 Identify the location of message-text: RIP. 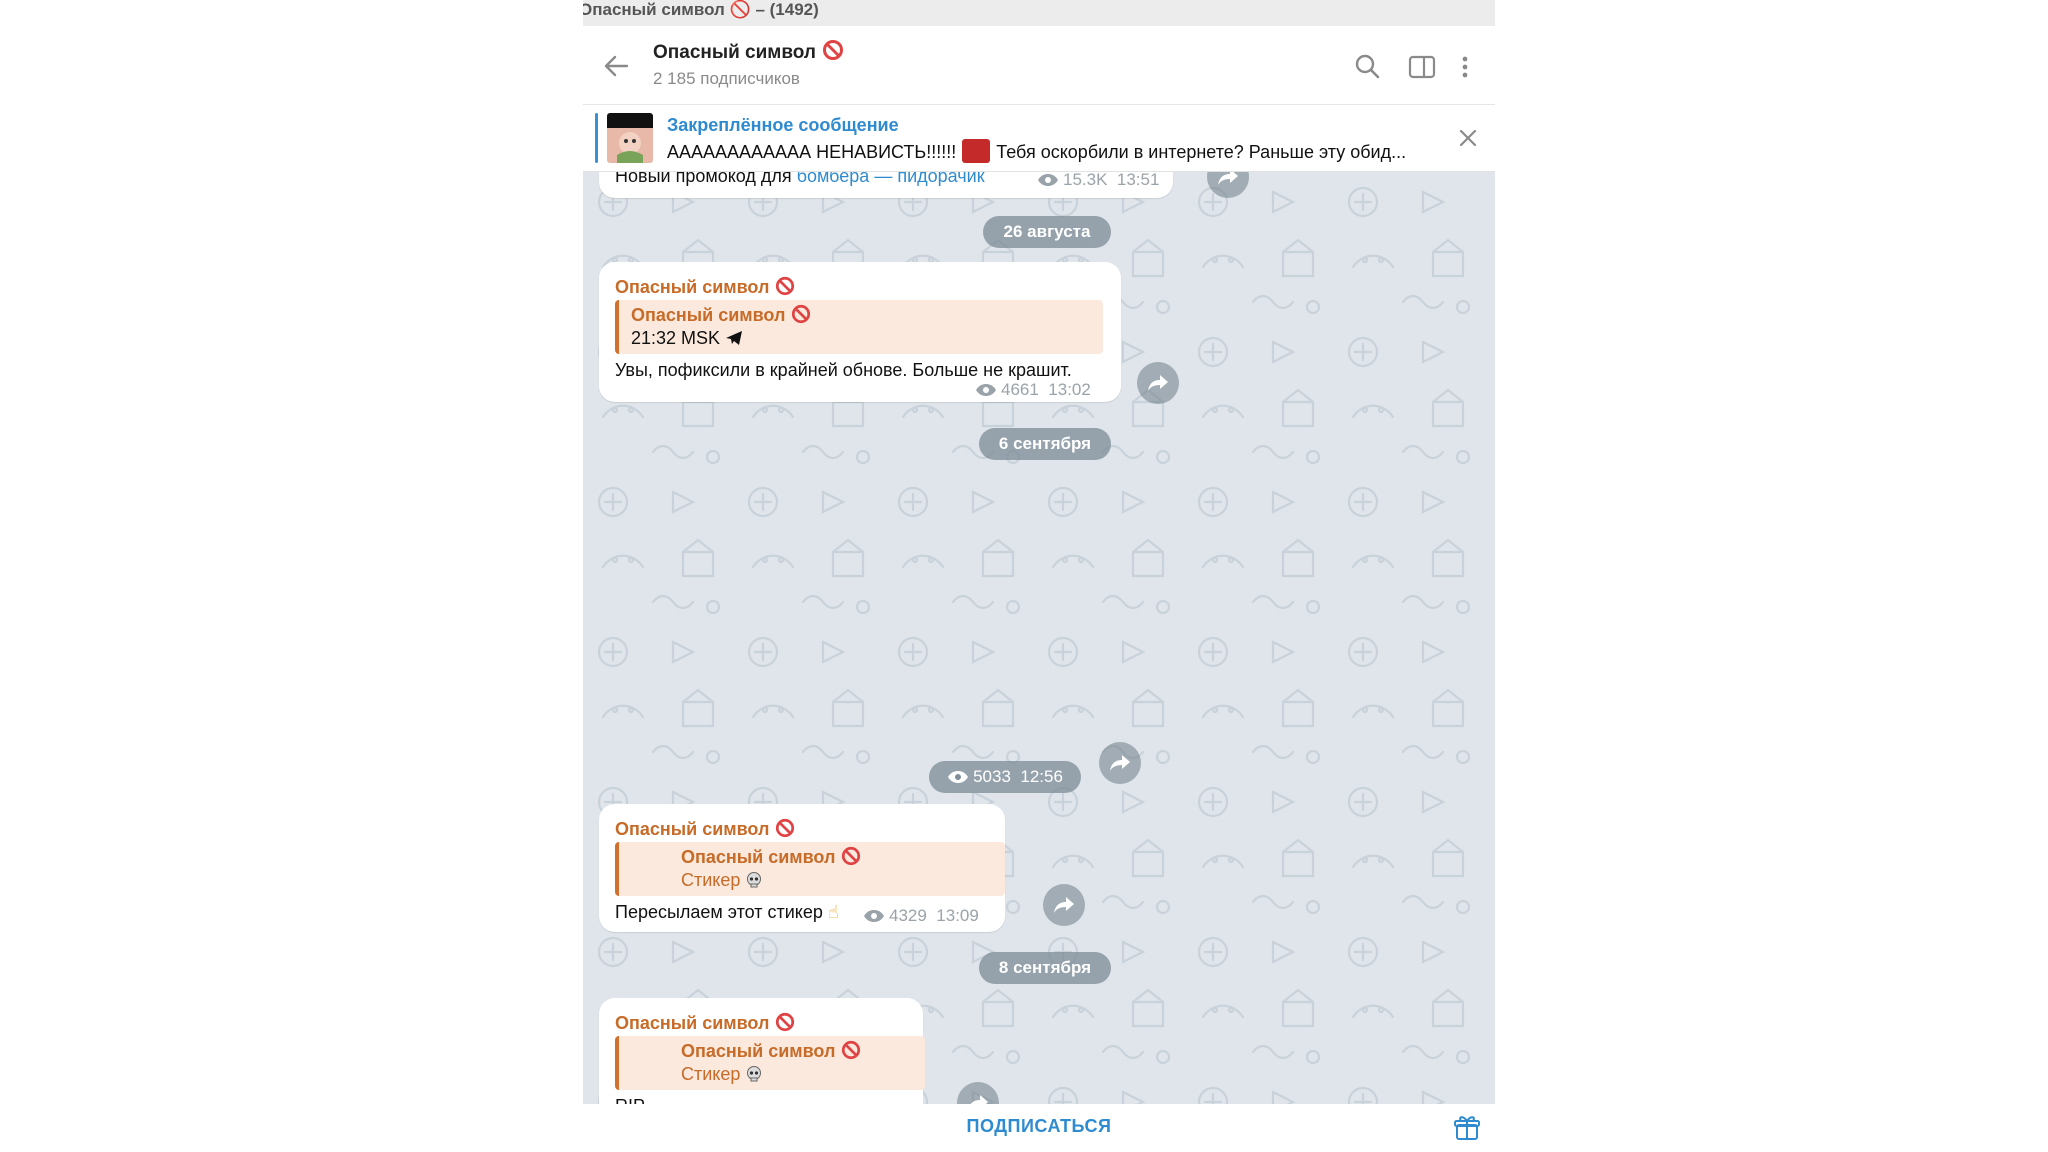
(630, 1100).